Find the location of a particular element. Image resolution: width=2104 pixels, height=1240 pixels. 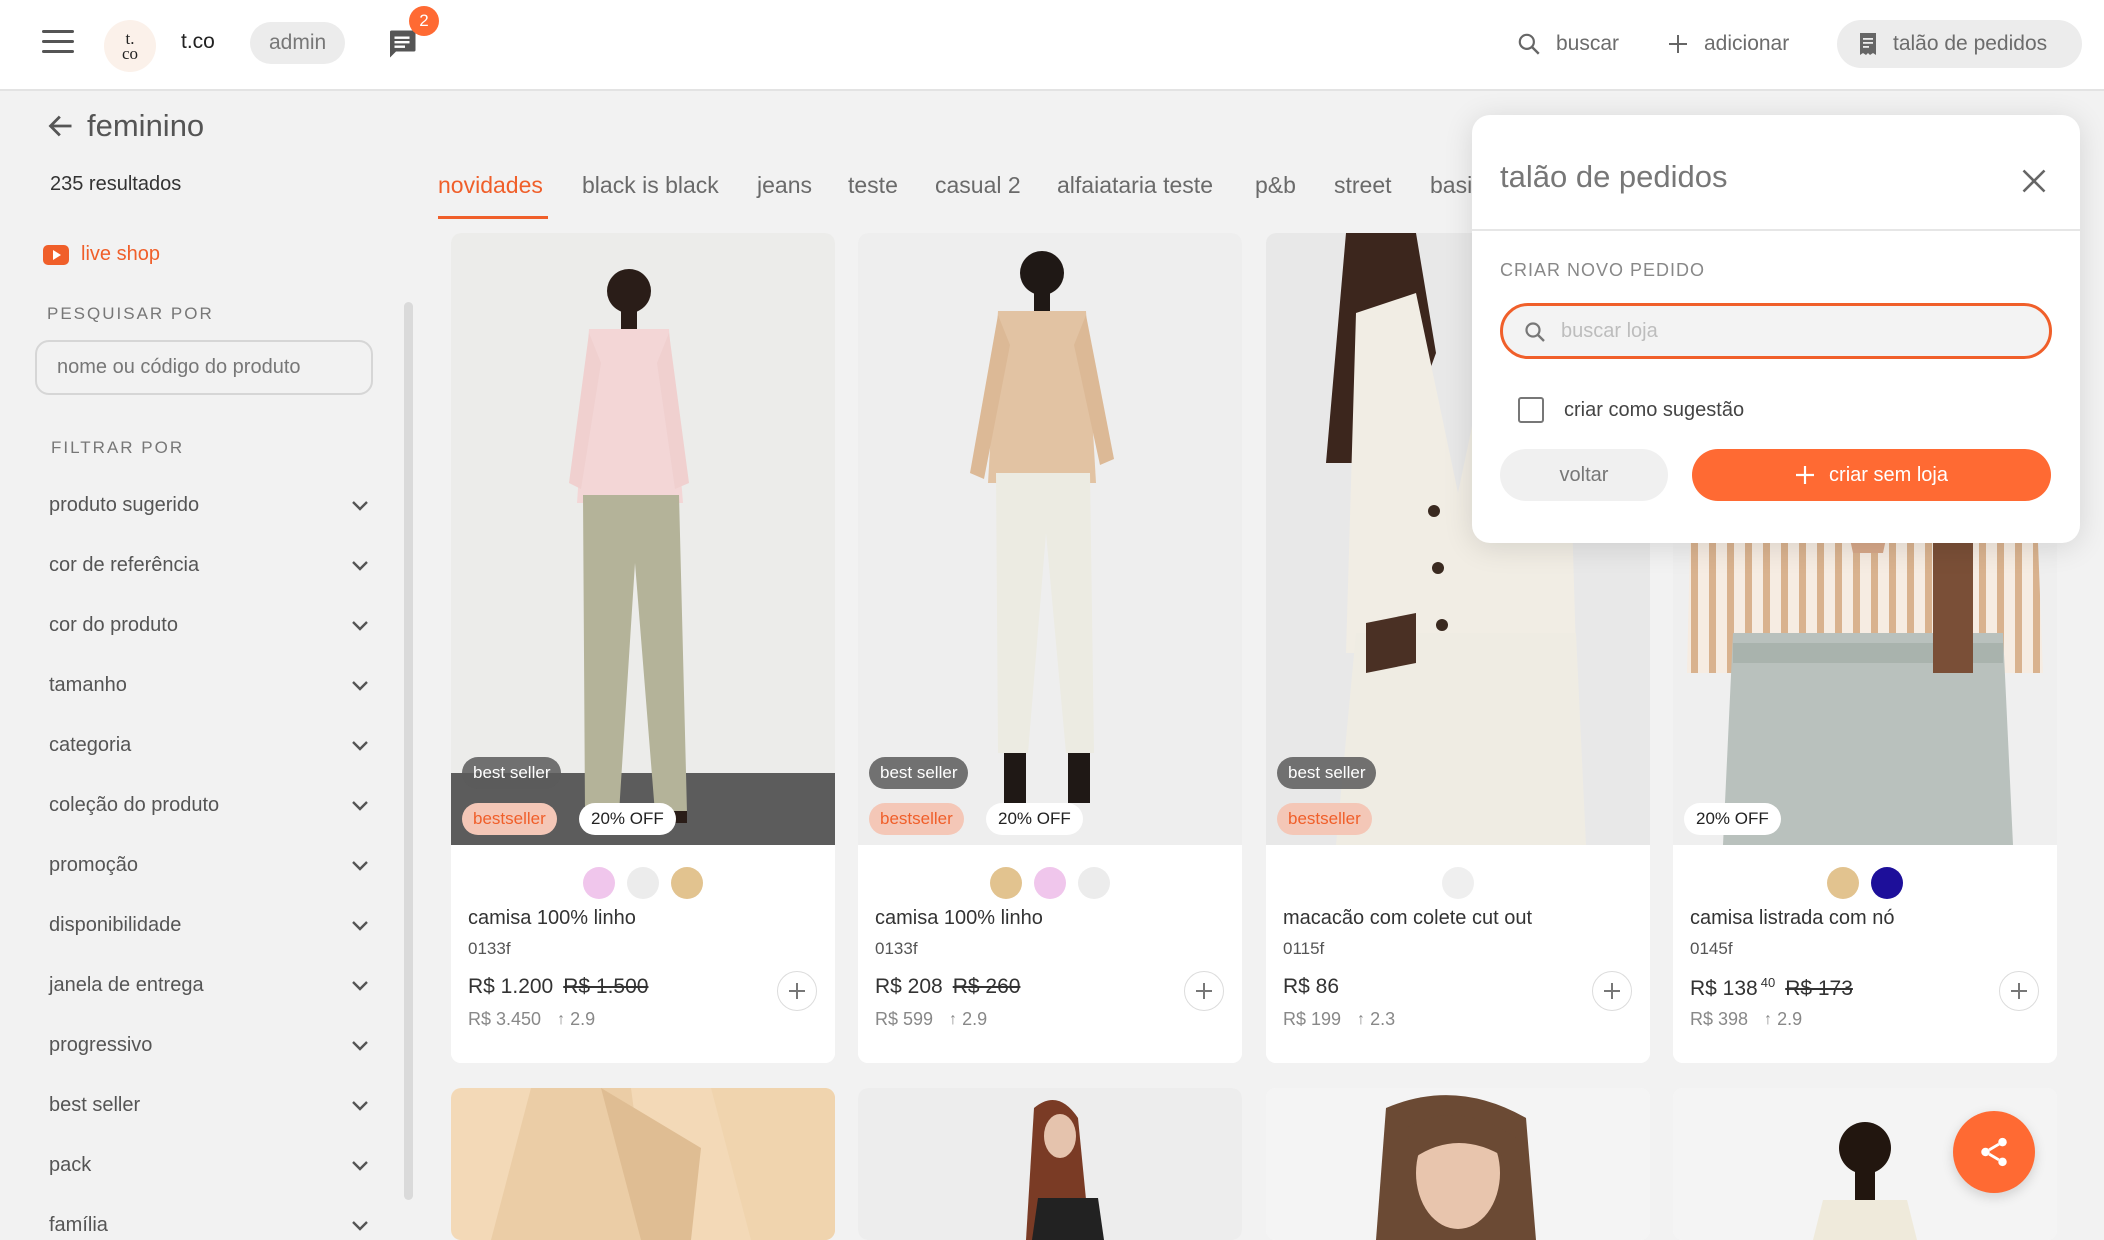

filter-label: cor do produto is located at coordinates (113, 624).